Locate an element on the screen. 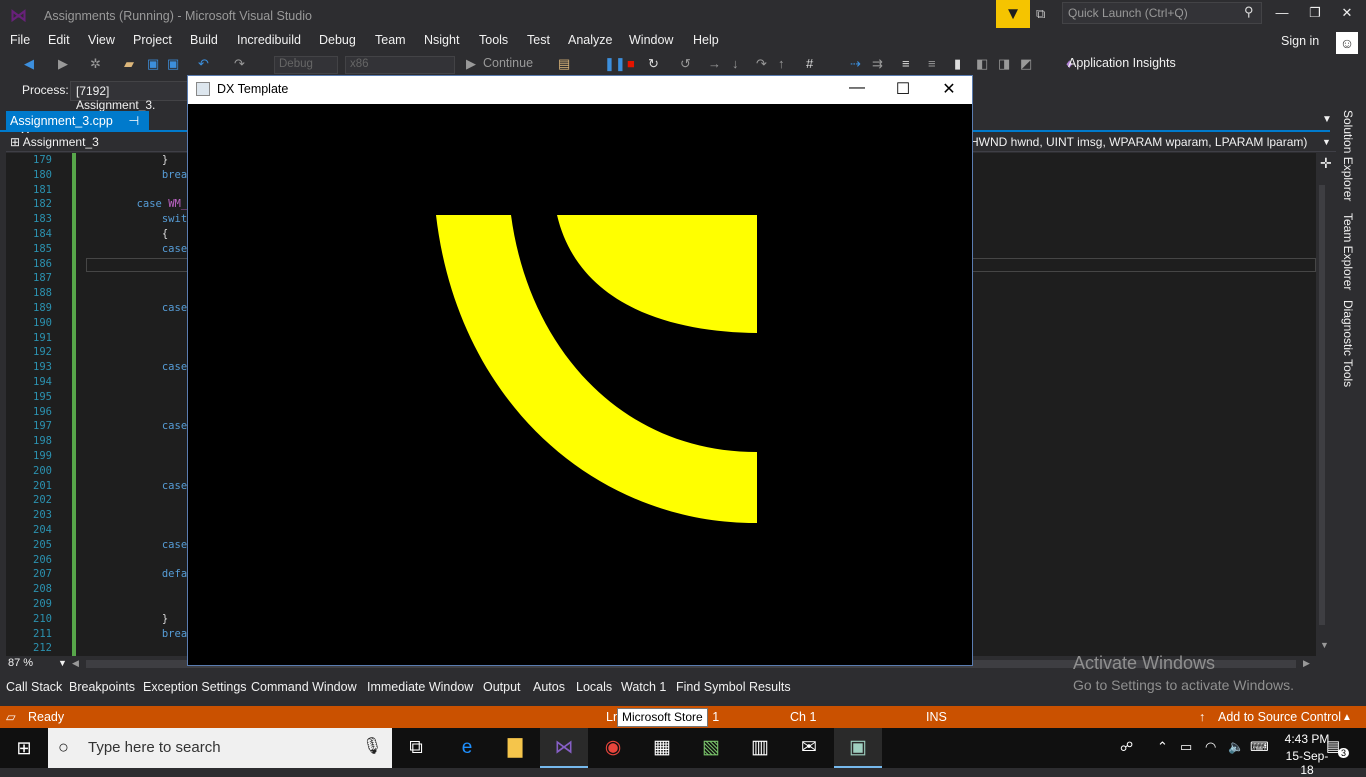  tab-watch-1: Watch 1 is located at coordinates (643, 687).